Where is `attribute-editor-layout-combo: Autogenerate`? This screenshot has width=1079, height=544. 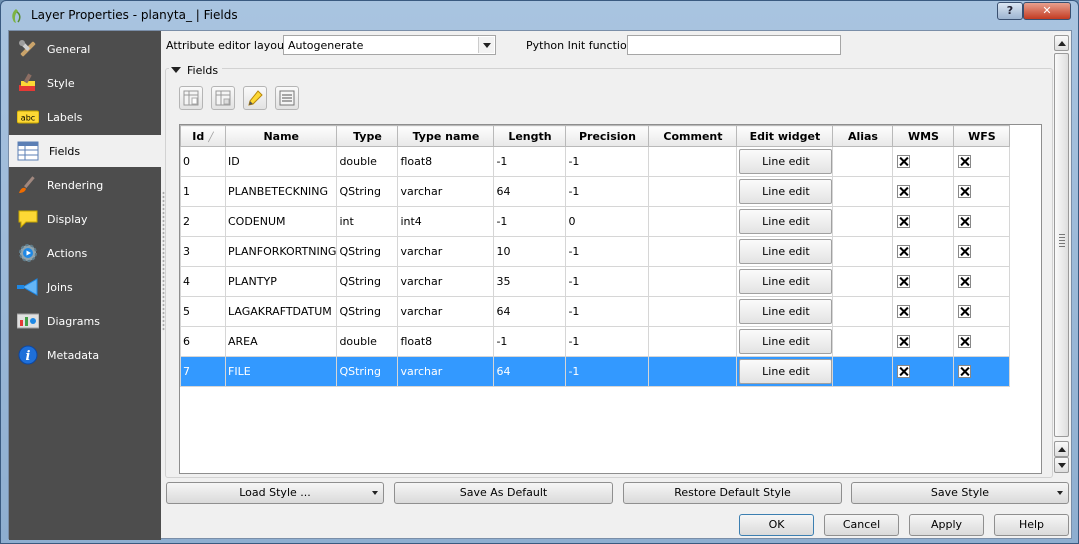 attribute-editor-layout-combo: Autogenerate is located at coordinates (389, 45).